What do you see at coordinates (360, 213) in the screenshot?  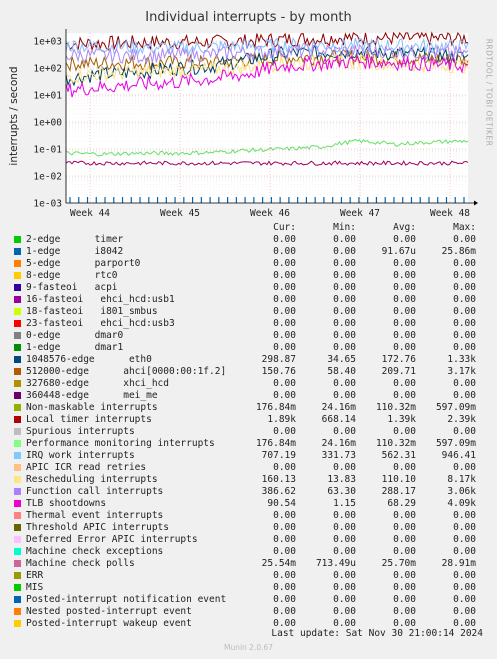 I see `x-tick-label: Week 47` at bounding box center [360, 213].